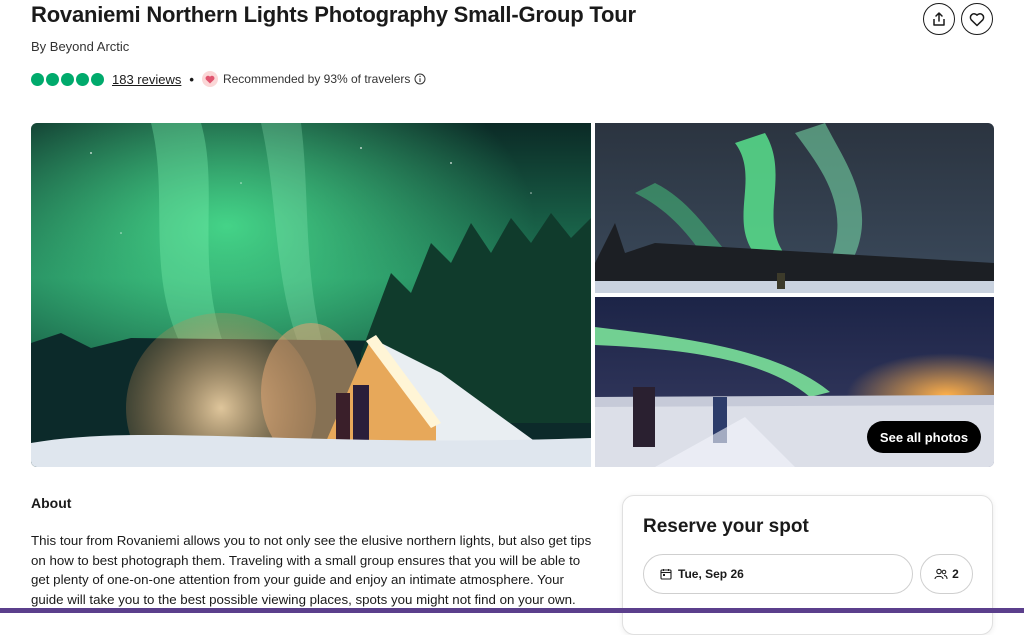  I want to click on rating-bubbles, so click(67, 79).